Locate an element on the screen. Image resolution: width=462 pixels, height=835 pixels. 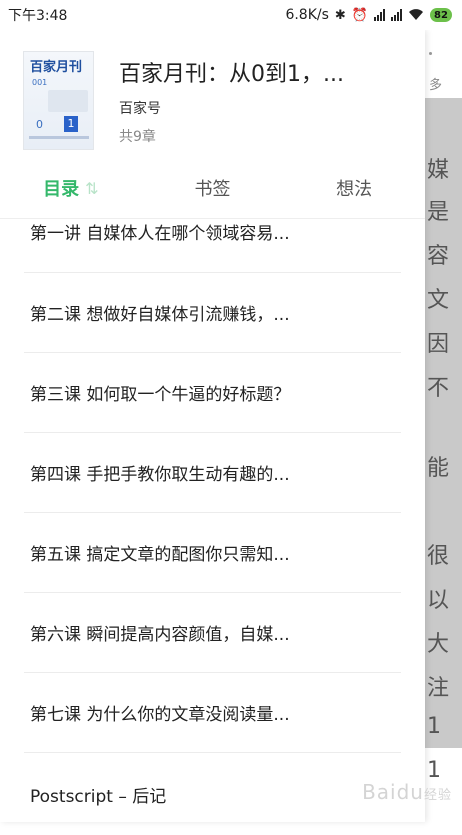
status-time: 下午3:48 is located at coordinates (38, 16).